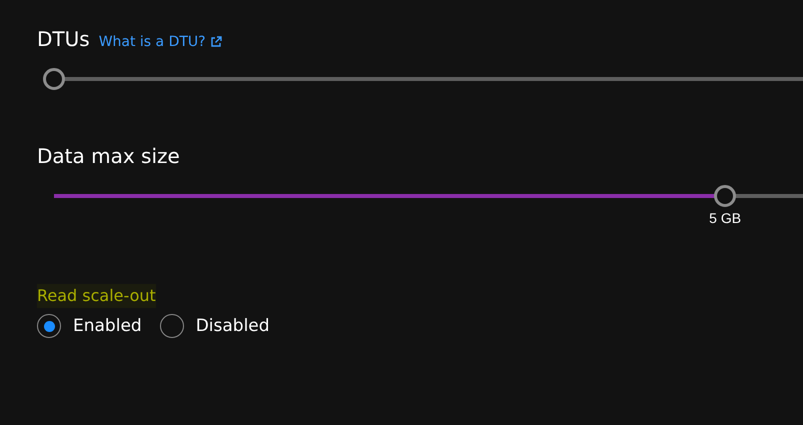 The image size is (803, 425). Describe the element at coordinates (216, 42) in the screenshot. I see `external-link-icon` at that location.